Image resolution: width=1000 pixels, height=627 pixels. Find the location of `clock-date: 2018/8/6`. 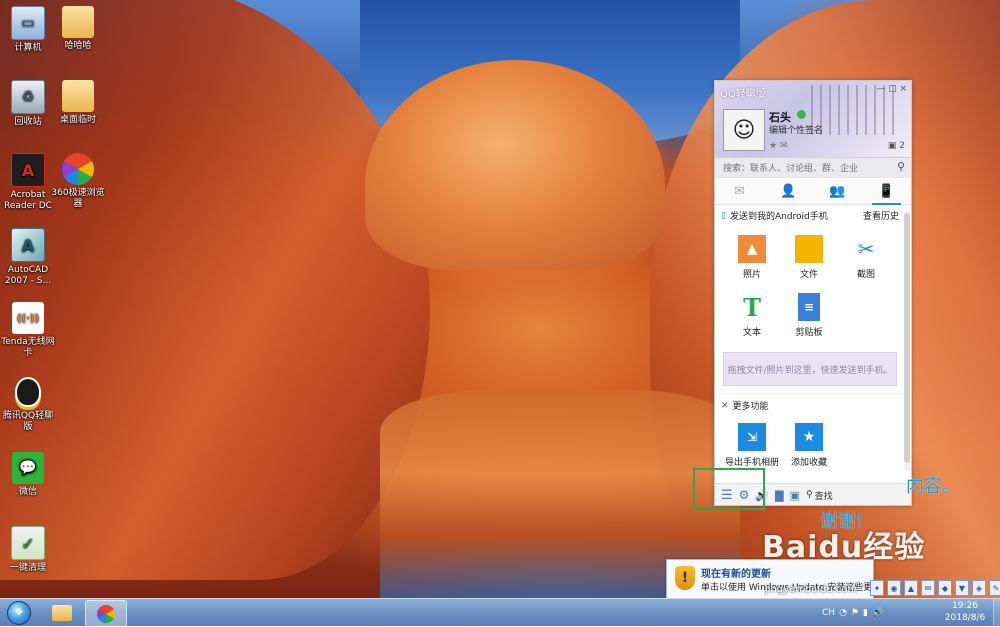

clock-date: 2018/8/6 is located at coordinates (965, 618).